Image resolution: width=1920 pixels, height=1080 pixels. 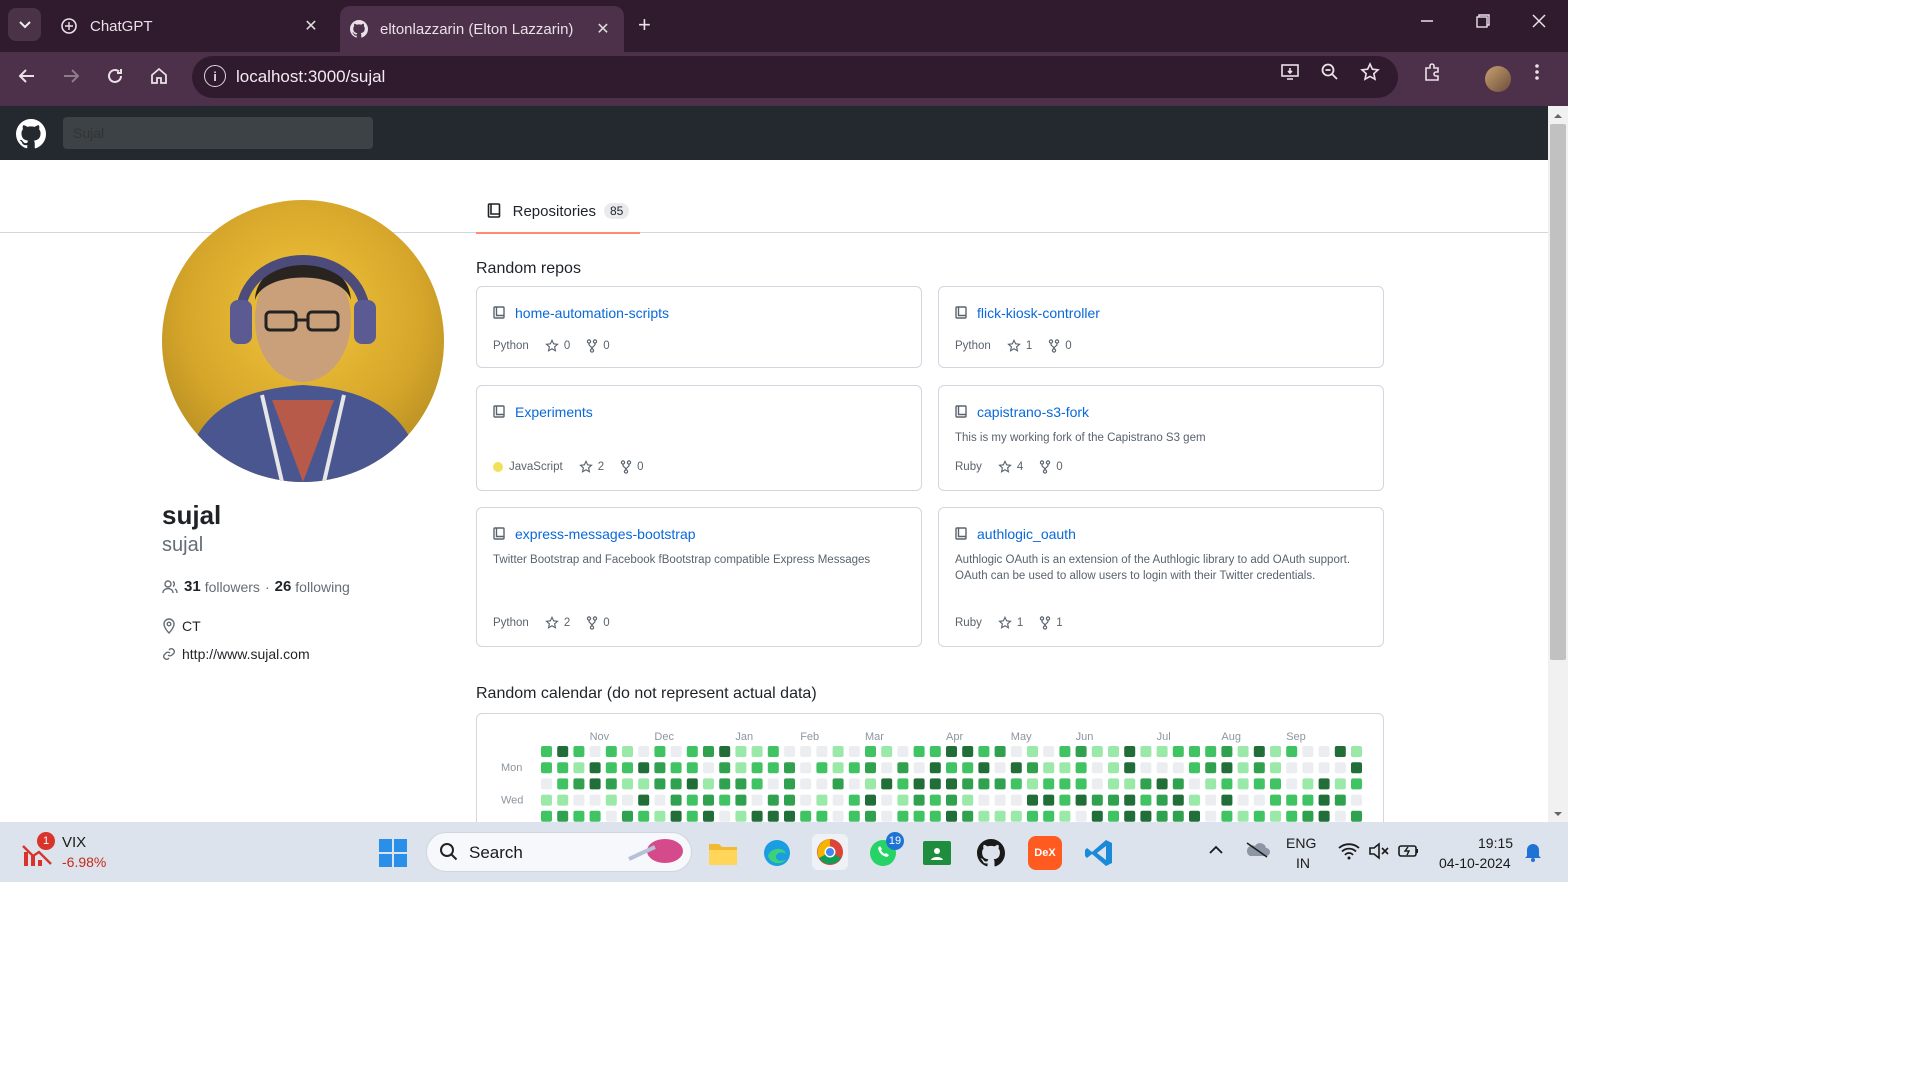 What do you see at coordinates (1537, 75) in the screenshot?
I see `menu-kebab-icon` at bounding box center [1537, 75].